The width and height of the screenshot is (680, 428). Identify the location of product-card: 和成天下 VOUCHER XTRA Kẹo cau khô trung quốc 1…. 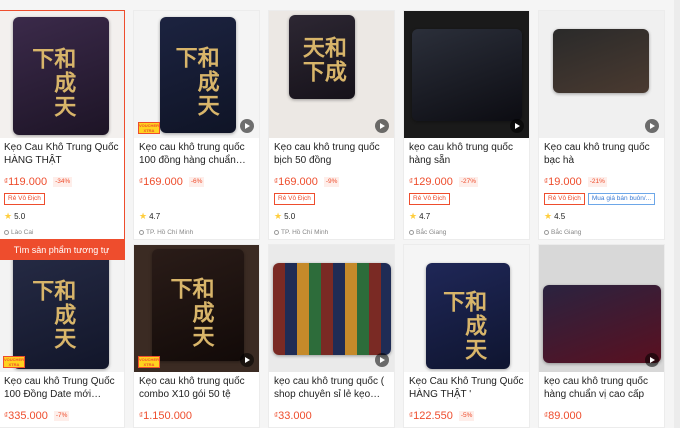
(196, 125).